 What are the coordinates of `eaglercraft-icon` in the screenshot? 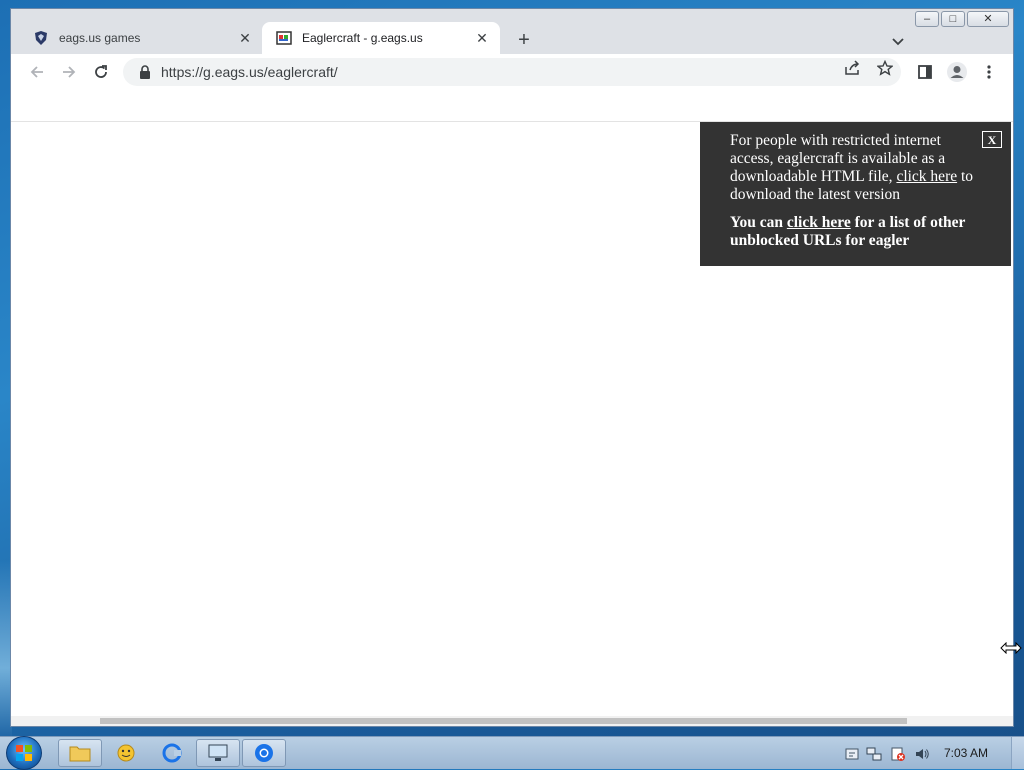 It's located at (284, 38).